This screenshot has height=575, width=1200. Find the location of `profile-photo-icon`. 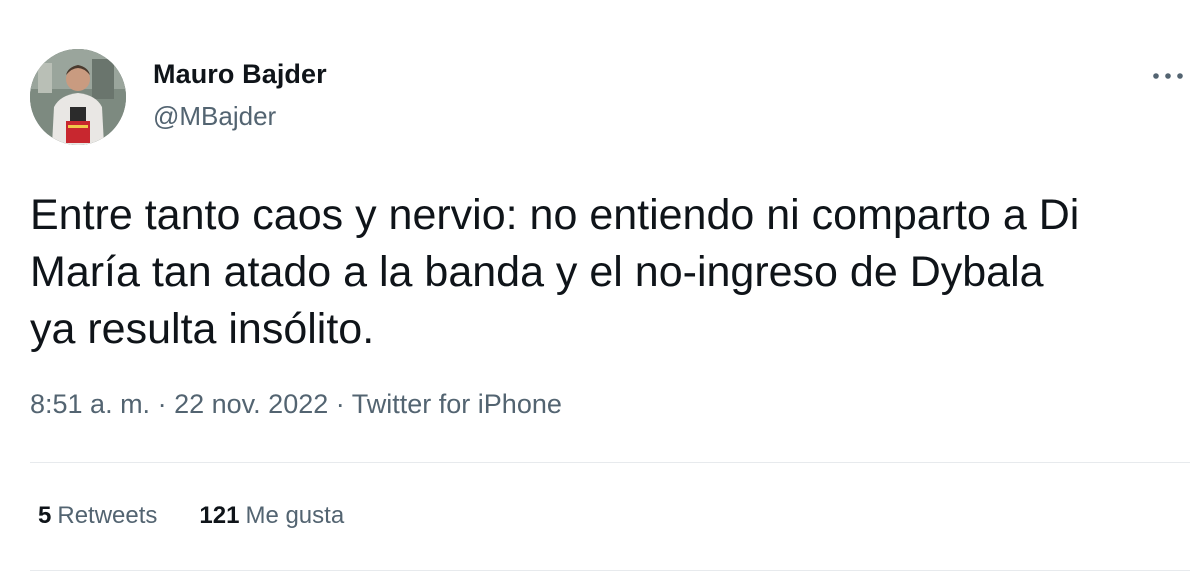

profile-photo-icon is located at coordinates (78, 97).